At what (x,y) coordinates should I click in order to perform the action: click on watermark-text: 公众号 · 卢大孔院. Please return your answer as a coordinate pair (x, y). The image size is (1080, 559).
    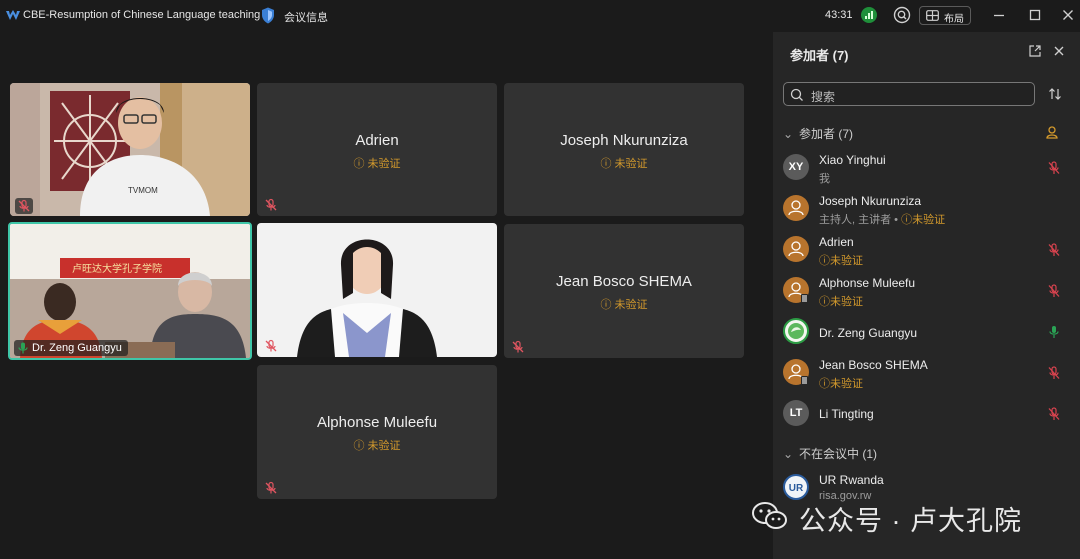
    Looking at the image, I should click on (910, 521).